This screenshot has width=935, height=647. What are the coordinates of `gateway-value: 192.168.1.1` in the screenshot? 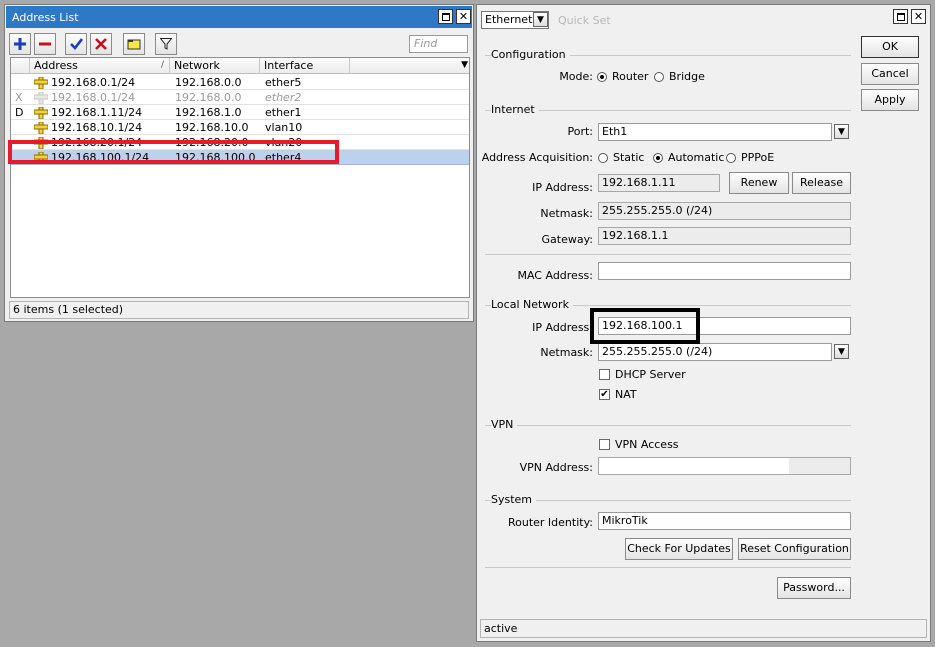 It's located at (635, 235).